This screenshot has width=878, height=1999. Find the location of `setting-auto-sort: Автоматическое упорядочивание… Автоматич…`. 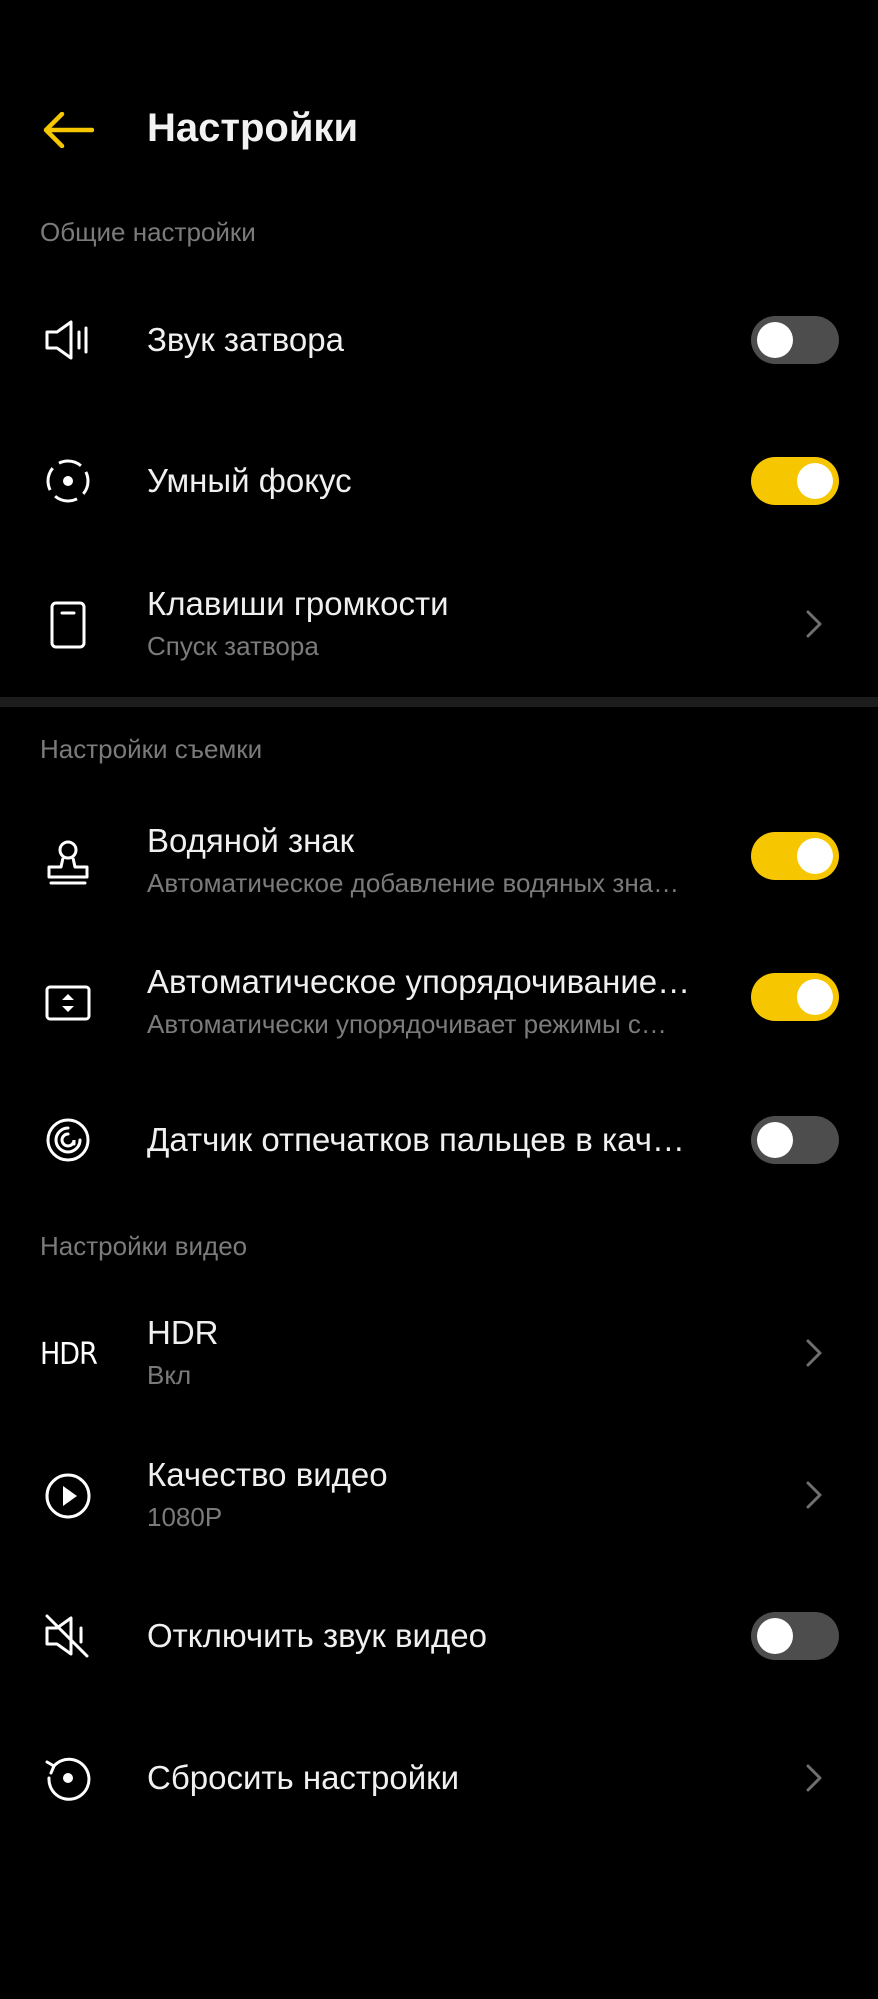

setting-auto-sort: Автоматическое упорядочивание… Автоматич… is located at coordinates (439, 1002).